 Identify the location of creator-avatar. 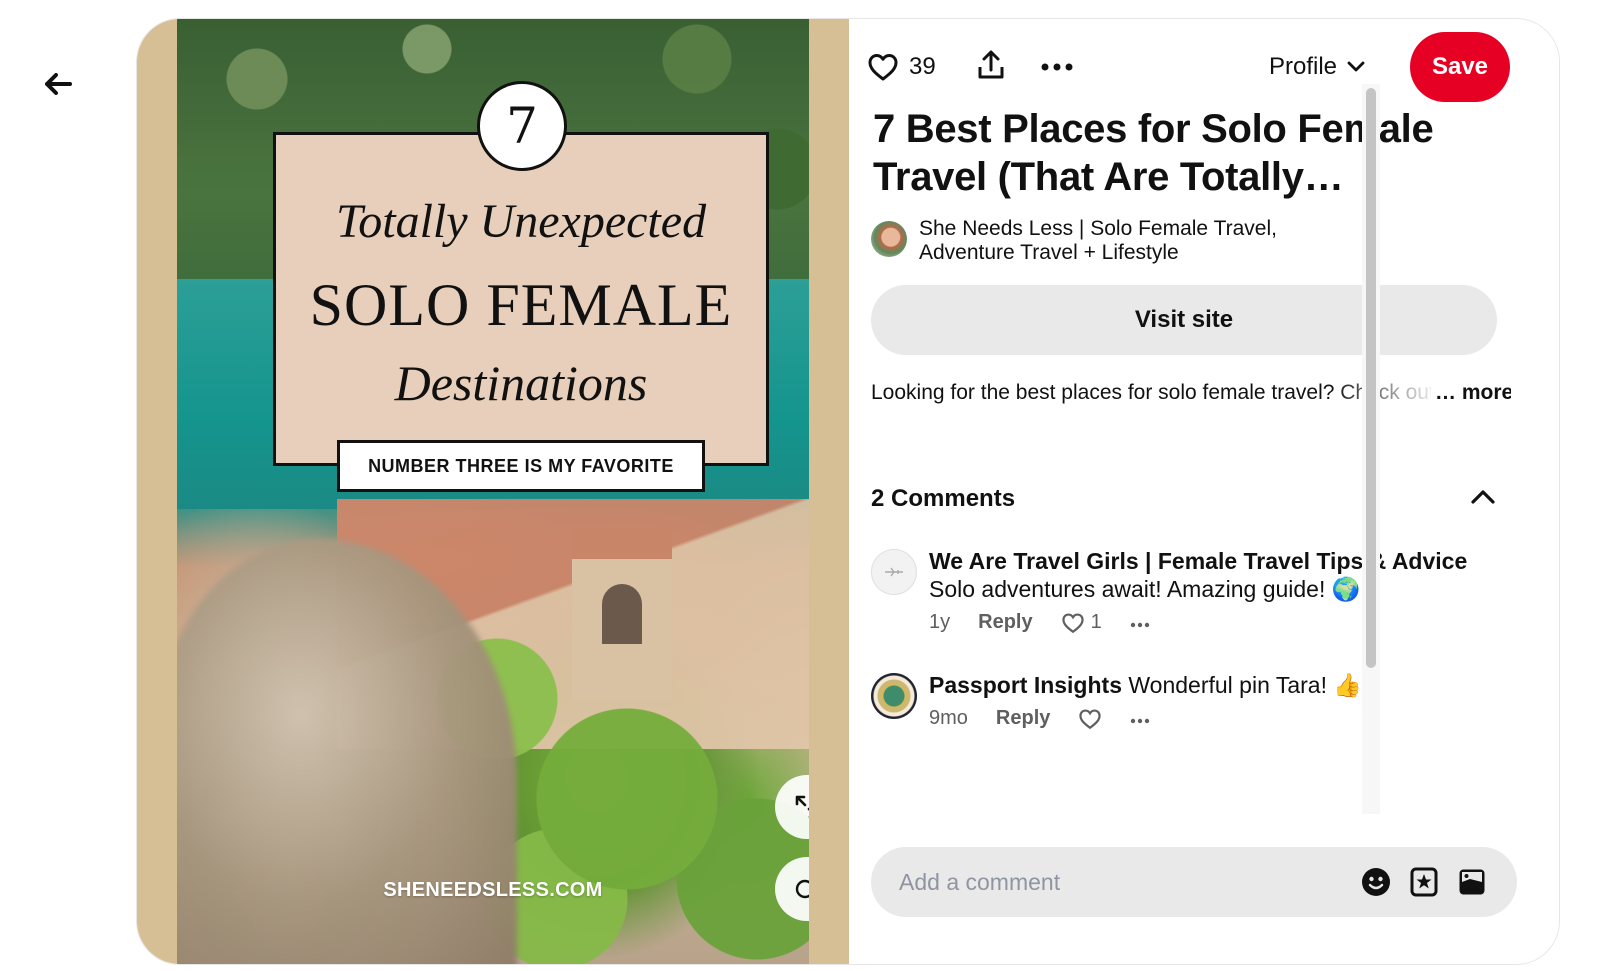
(889, 239).